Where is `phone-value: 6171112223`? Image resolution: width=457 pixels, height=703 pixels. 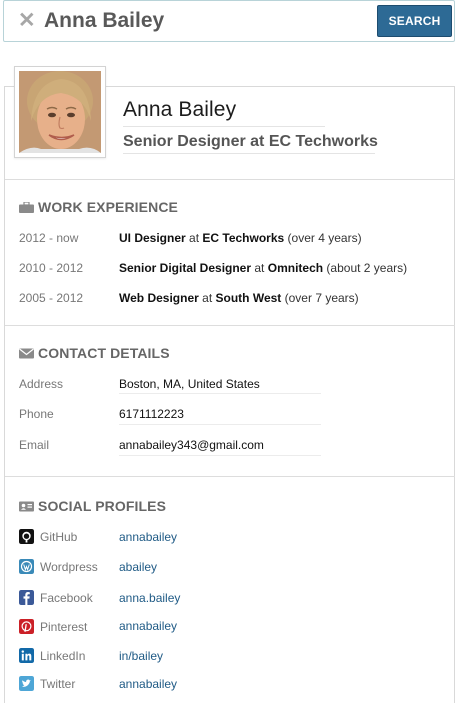 phone-value: 6171112223 is located at coordinates (151, 414).